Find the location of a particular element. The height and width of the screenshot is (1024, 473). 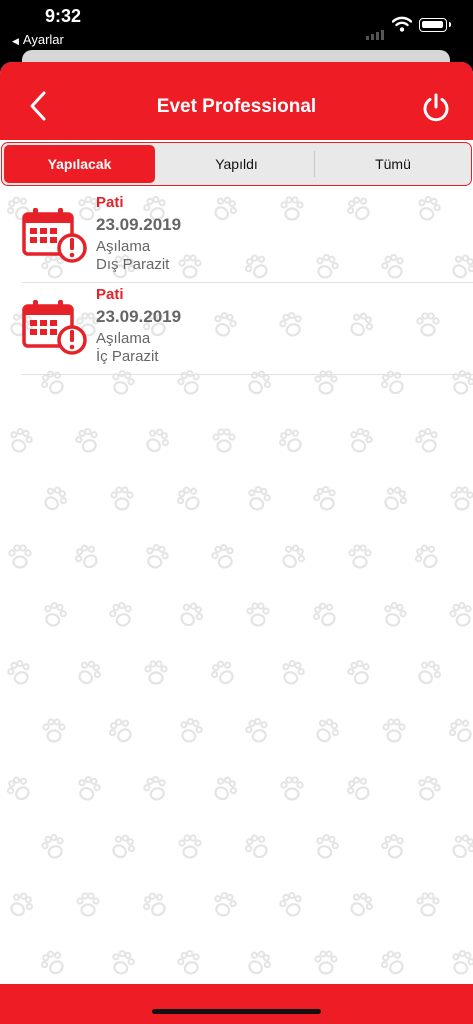

status-bar: 9:32 ◀ Ayarlar is located at coordinates (236, 25).